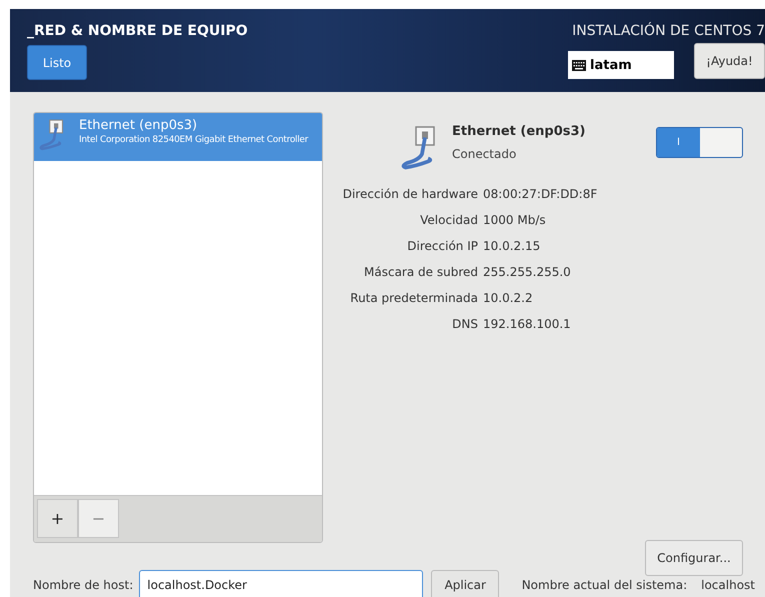  Describe the element at coordinates (515, 220) in the screenshot. I see `detail-value: 1000 Mb/s` at that location.